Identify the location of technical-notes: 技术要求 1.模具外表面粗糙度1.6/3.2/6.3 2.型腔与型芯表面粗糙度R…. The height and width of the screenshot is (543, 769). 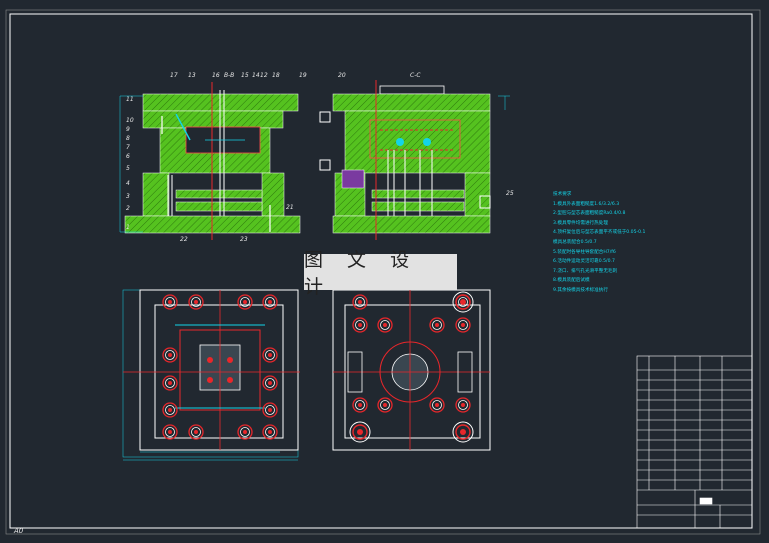
(628, 243).